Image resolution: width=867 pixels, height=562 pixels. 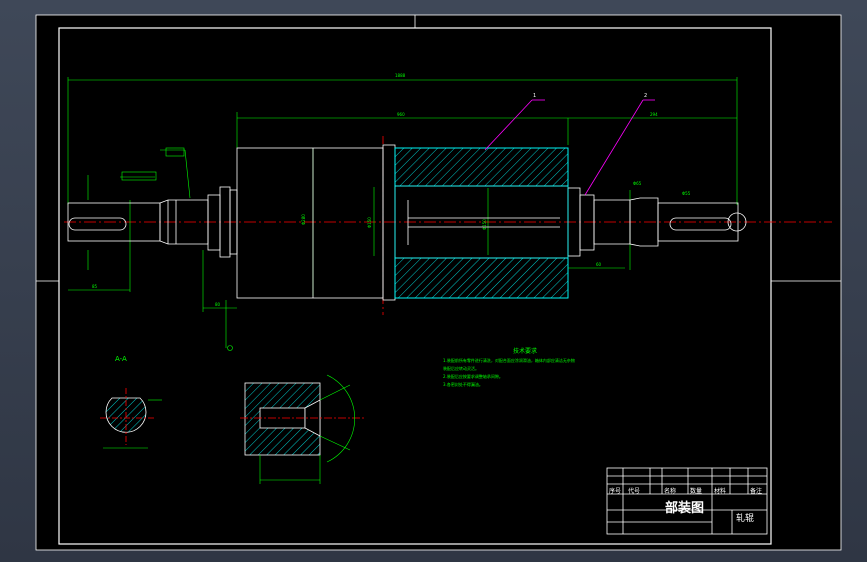 What do you see at coordinates (95, 286) in the screenshot?
I see `svg-text: 85` at bounding box center [95, 286].